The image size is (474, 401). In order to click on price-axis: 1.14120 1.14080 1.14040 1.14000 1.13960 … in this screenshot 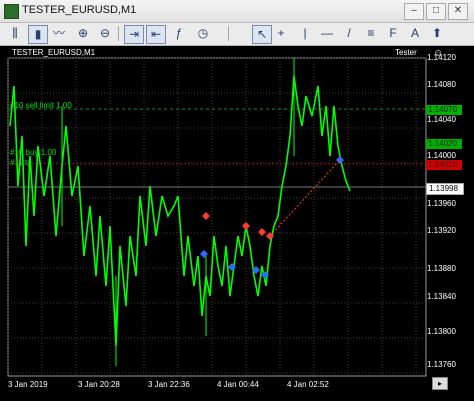, I will do `click(450, 211)`.